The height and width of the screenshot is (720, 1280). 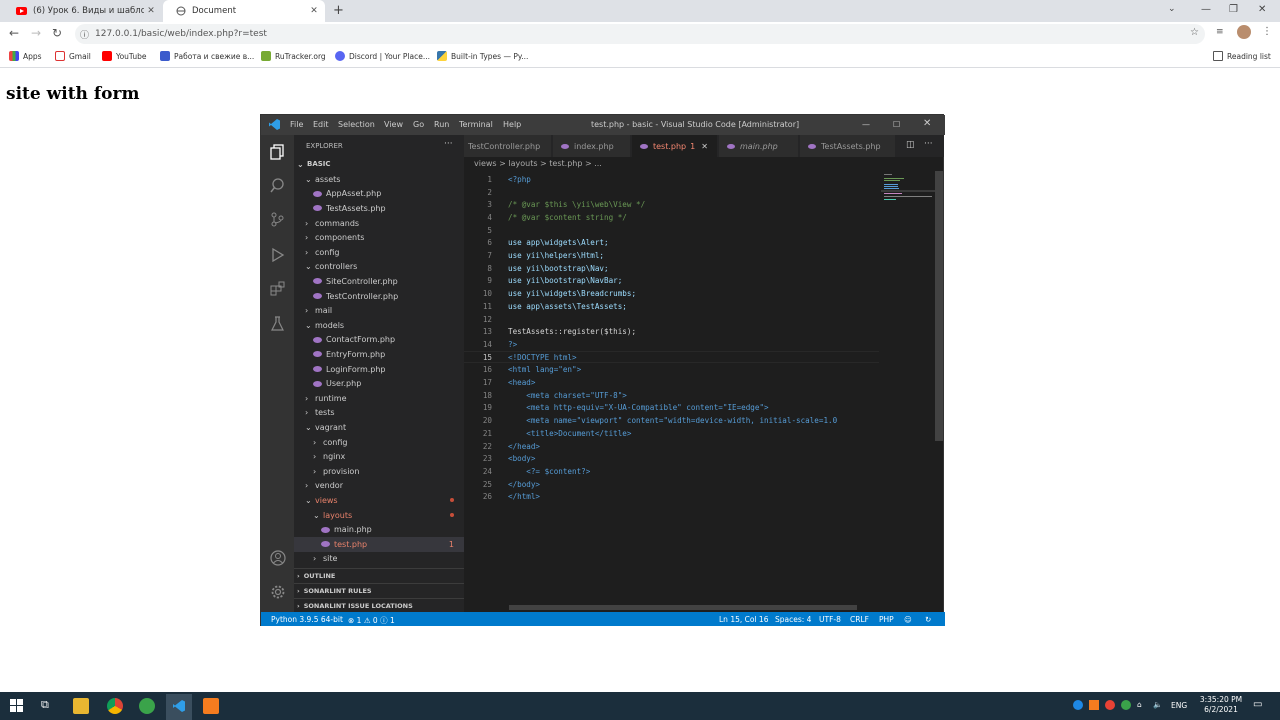 What do you see at coordinates (307, 619) in the screenshot?
I see `python-interpreter: Python 3.9.5 64-bit` at bounding box center [307, 619].